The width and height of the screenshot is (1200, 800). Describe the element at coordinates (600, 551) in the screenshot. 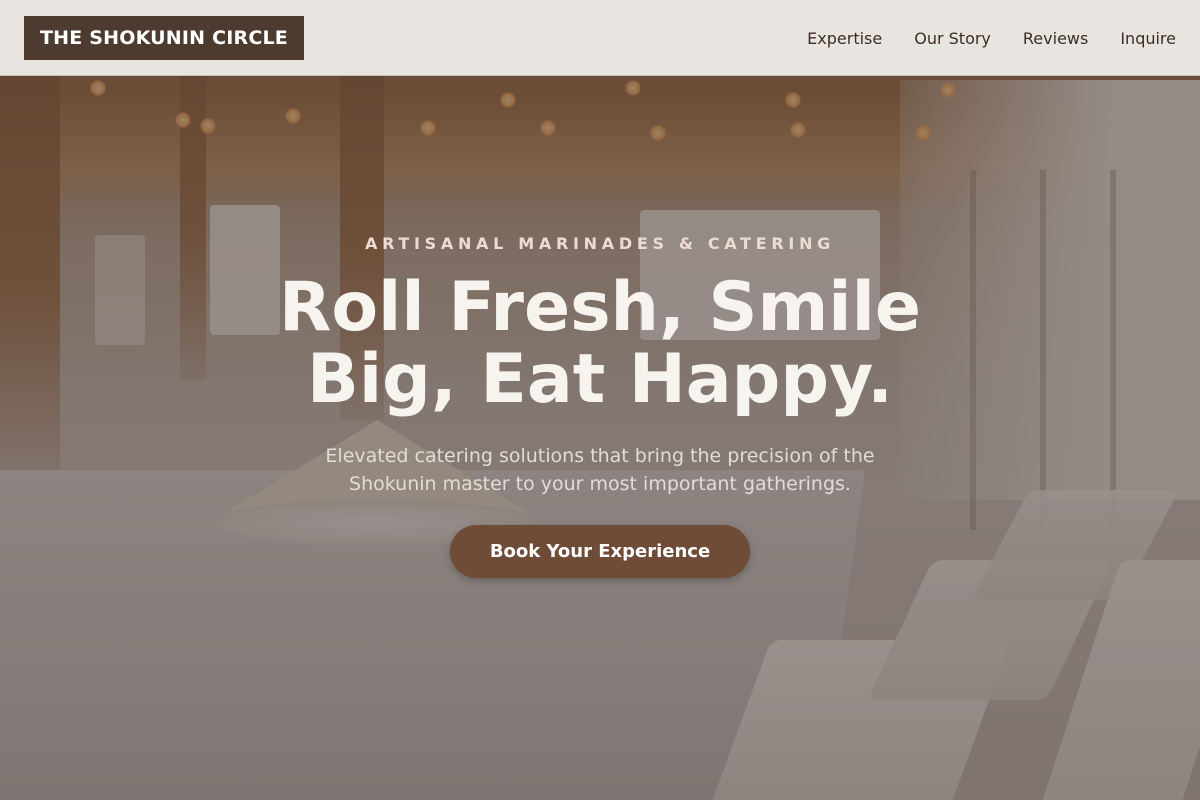

I see `book-experience-button: Book Your Experience` at that location.